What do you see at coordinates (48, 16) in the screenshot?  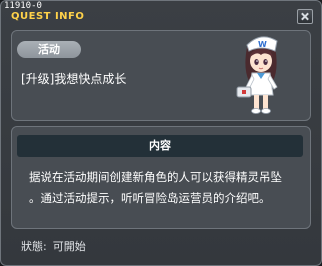 I see `window-title: QUEST INFO` at bounding box center [48, 16].